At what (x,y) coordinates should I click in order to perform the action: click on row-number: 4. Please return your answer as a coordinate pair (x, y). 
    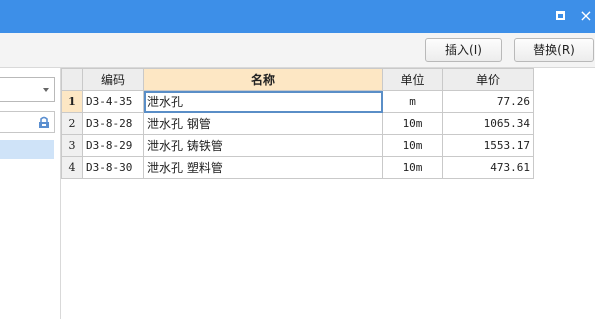
    Looking at the image, I should click on (72, 167).